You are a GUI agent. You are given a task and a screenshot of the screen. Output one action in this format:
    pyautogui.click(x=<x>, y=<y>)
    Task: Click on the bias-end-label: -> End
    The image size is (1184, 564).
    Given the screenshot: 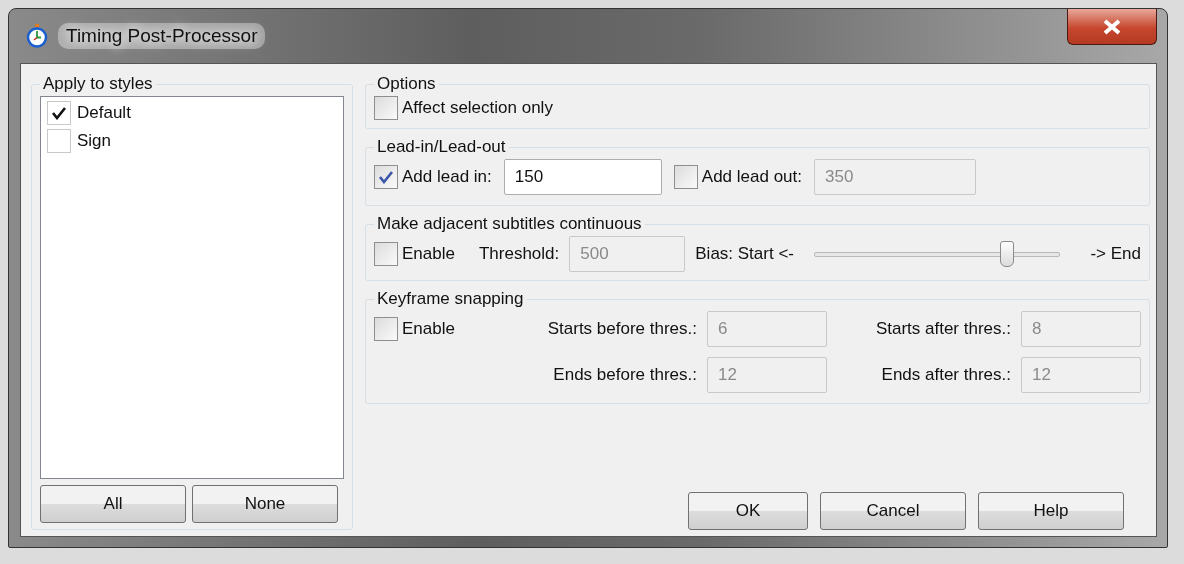 What is the action you would take?
    pyautogui.click(x=1115, y=254)
    